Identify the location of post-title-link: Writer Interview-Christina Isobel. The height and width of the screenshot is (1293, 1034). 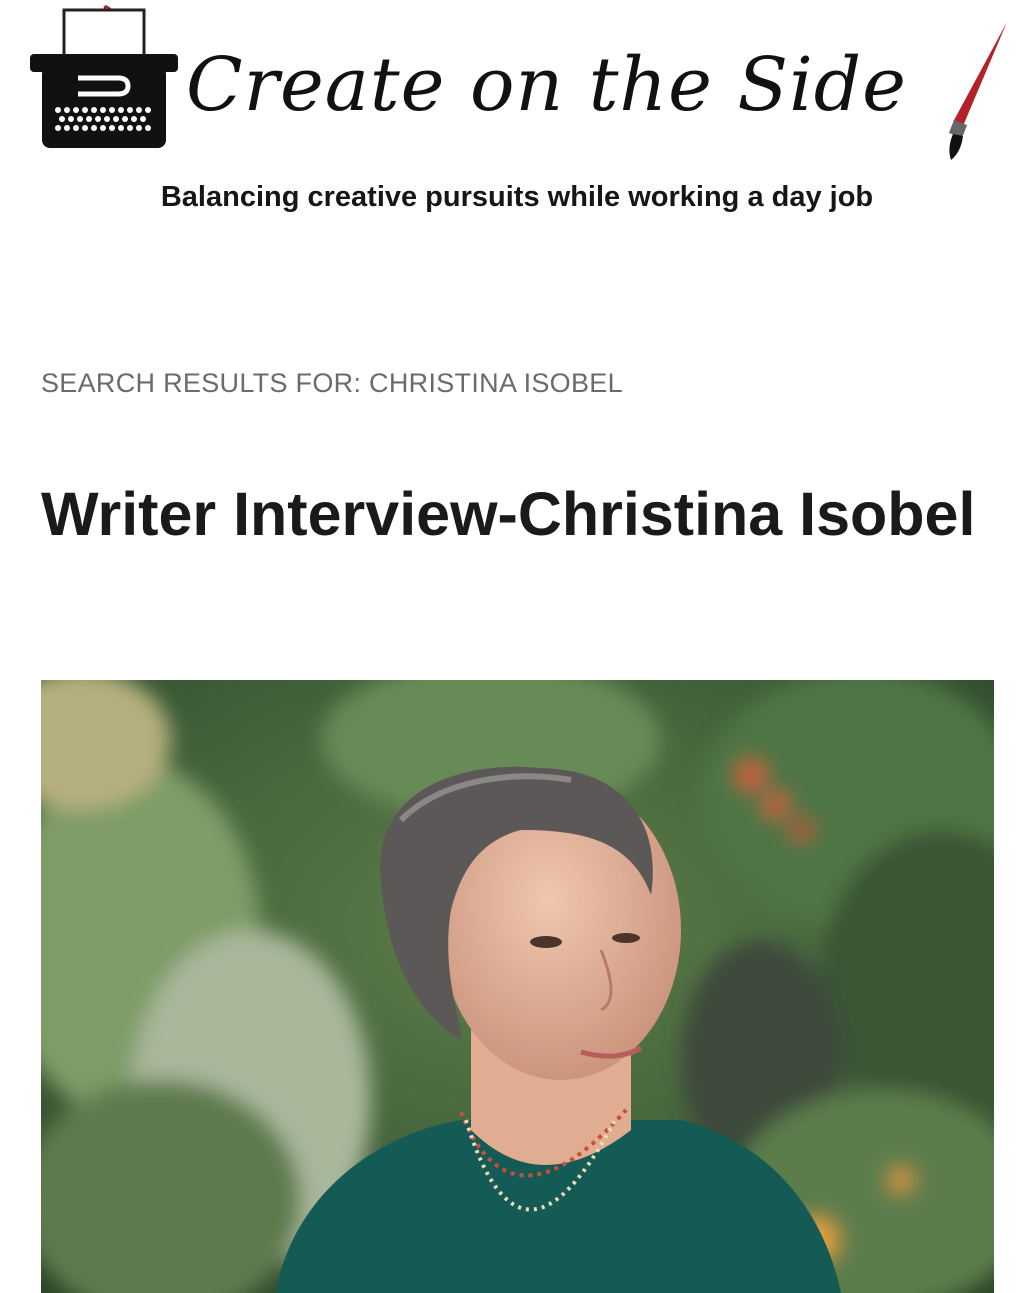
(516, 514).